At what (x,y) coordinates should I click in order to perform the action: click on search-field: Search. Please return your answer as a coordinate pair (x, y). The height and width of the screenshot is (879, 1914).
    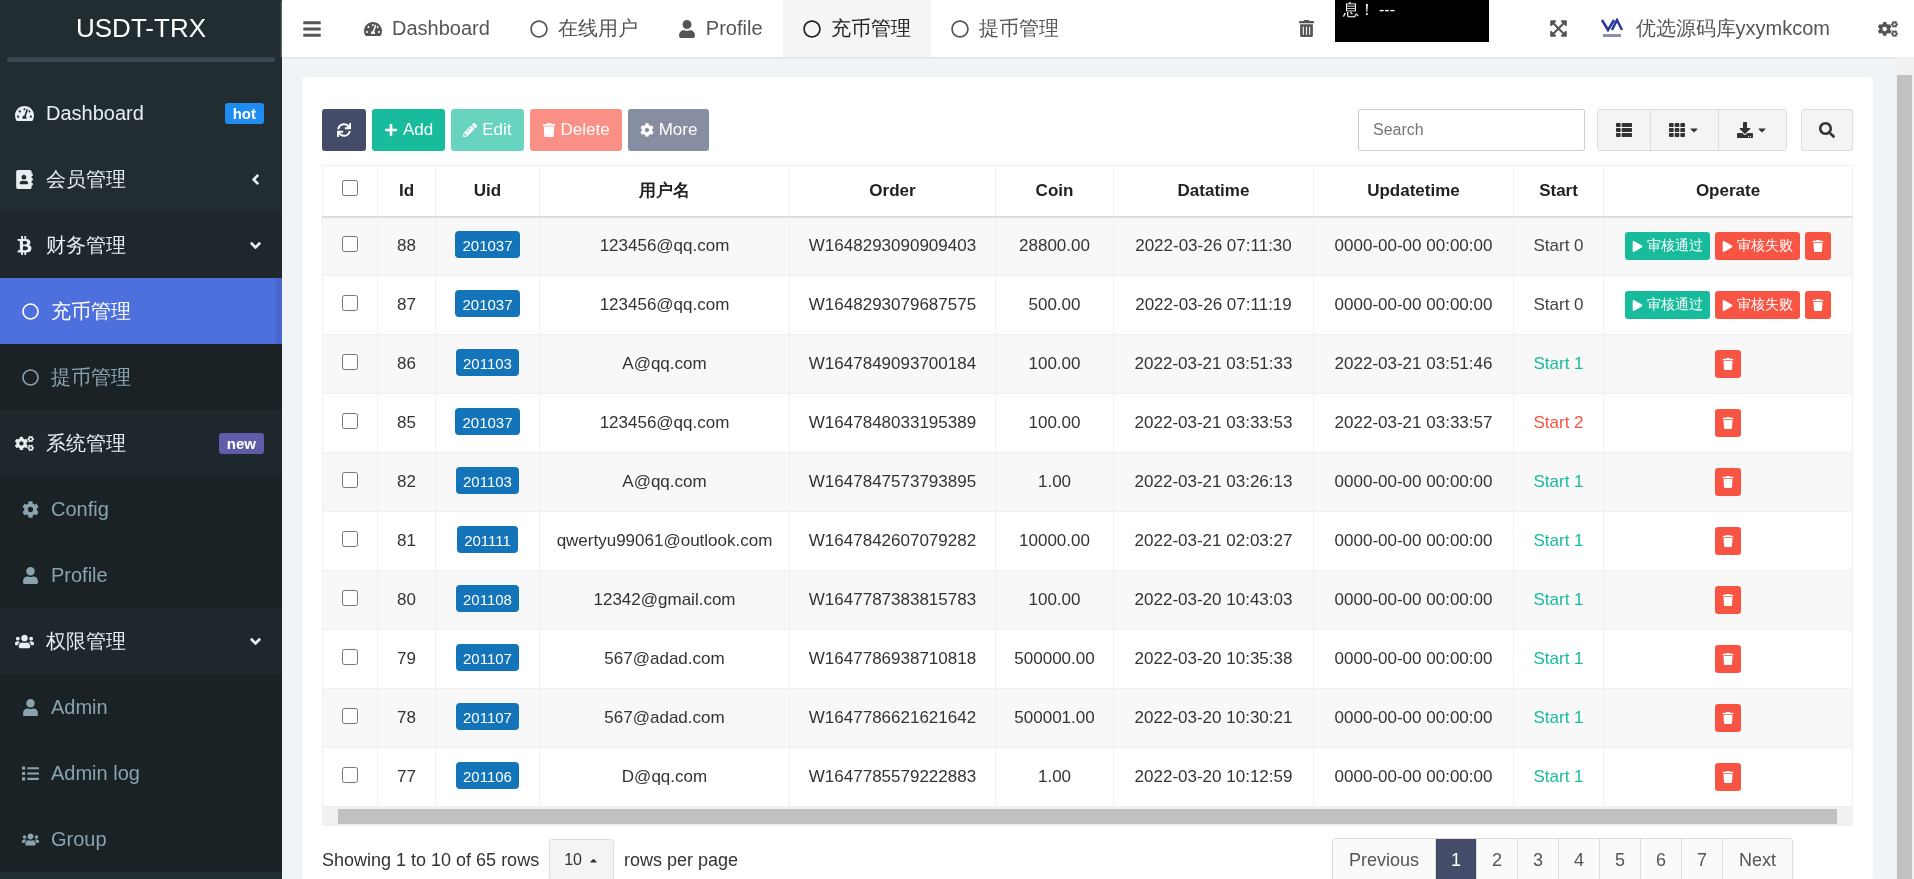
    Looking at the image, I should click on (1471, 130).